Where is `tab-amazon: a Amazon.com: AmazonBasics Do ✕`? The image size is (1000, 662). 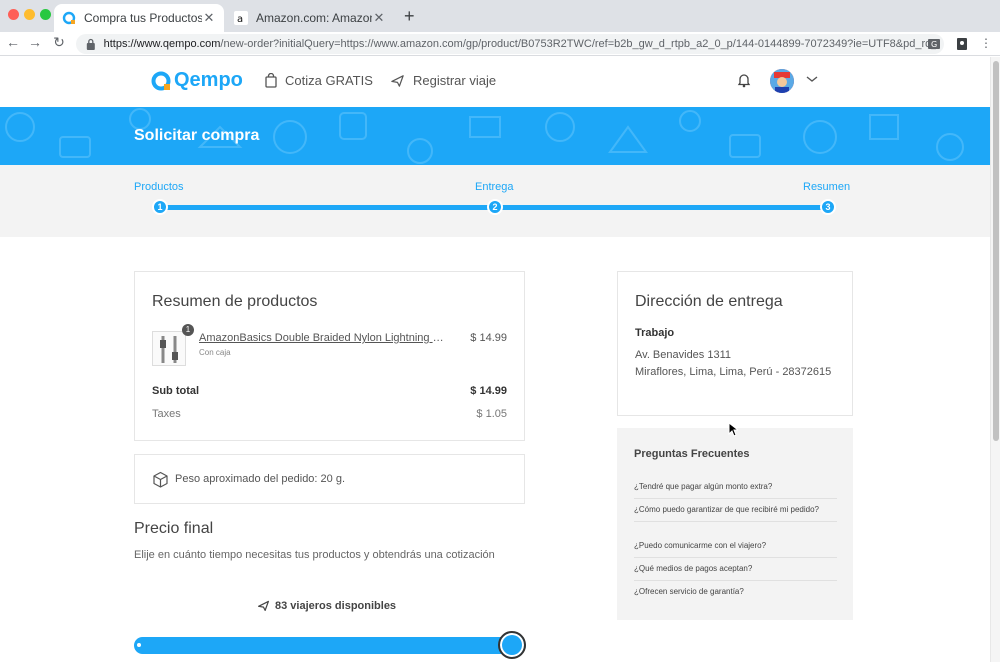
tab-amazon: a Amazon.com: AmazonBasics Do ✕ is located at coordinates (310, 18).